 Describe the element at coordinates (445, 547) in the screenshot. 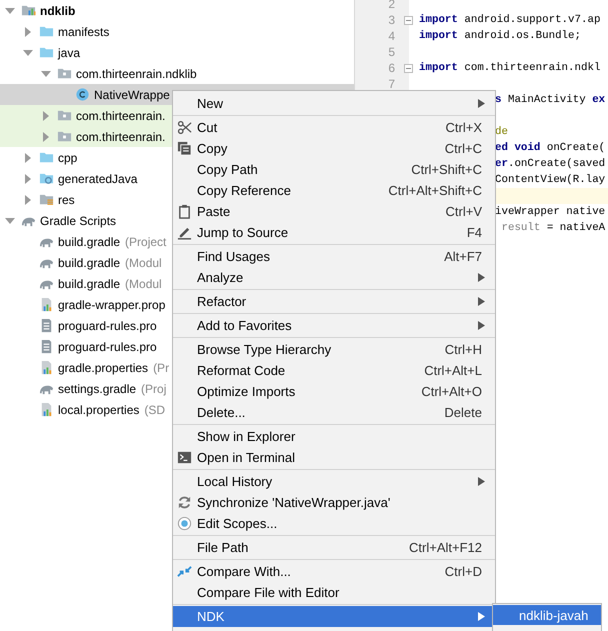

I see `shortcut: Ctrl+Alt+F12` at that location.